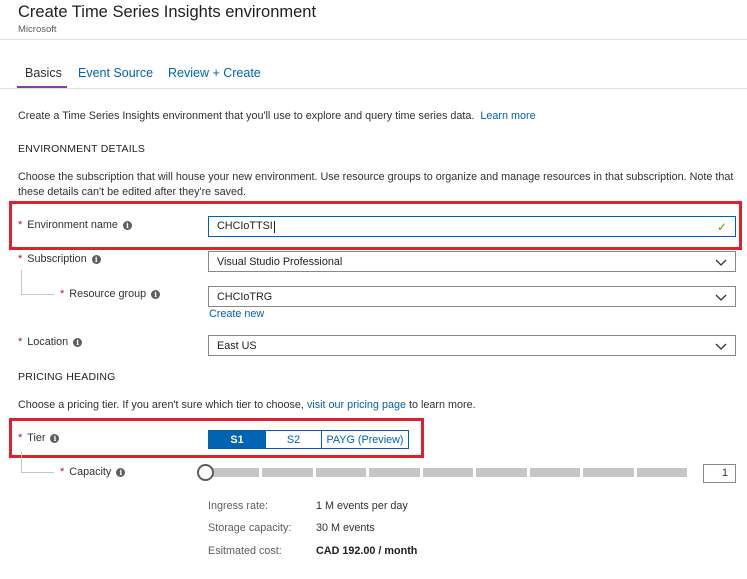  What do you see at coordinates (72, 225) in the screenshot?
I see `environment-name-label-text: Environment name` at bounding box center [72, 225].